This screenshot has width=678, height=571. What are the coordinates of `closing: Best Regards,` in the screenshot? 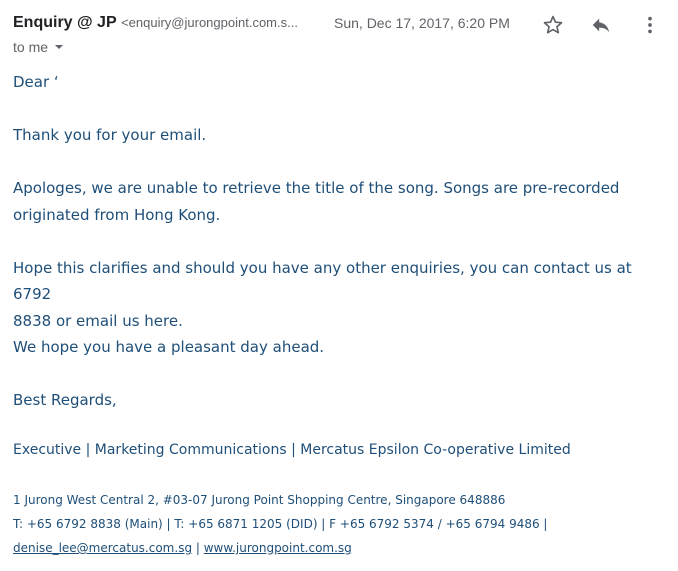 It's located at (65, 400).